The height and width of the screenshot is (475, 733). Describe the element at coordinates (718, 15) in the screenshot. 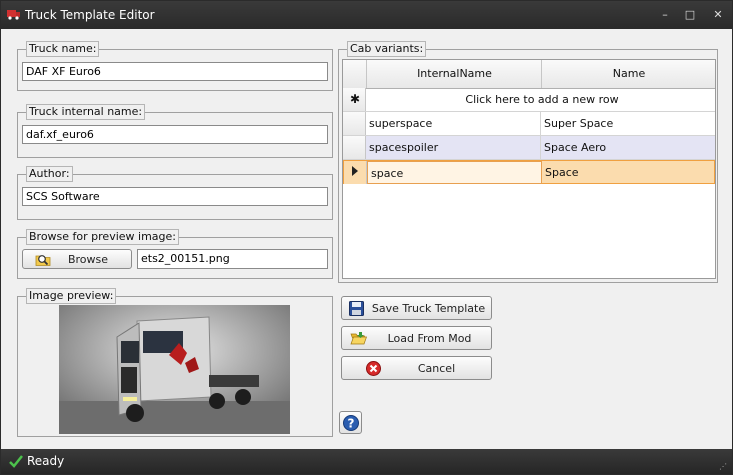

I see `close-icon: ✕` at that location.